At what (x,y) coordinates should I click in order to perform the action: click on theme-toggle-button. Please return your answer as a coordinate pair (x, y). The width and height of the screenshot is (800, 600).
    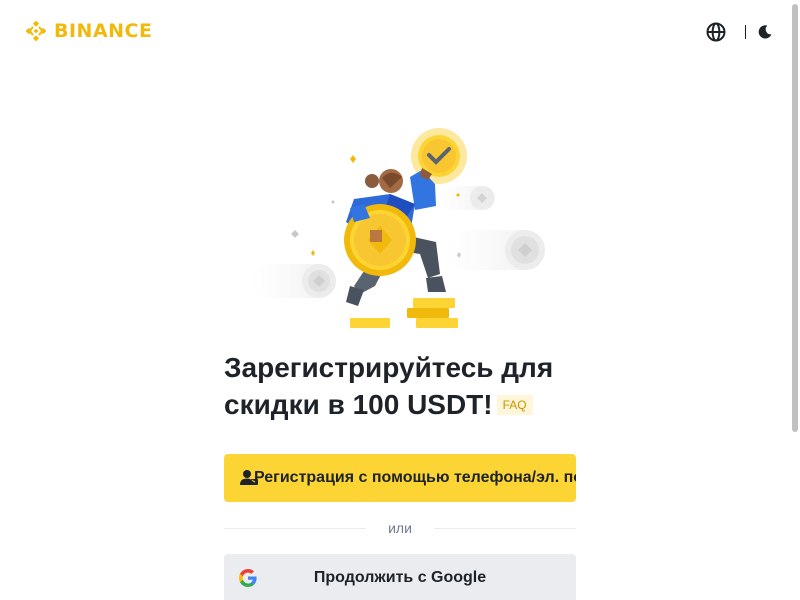
    Looking at the image, I should click on (765, 32).